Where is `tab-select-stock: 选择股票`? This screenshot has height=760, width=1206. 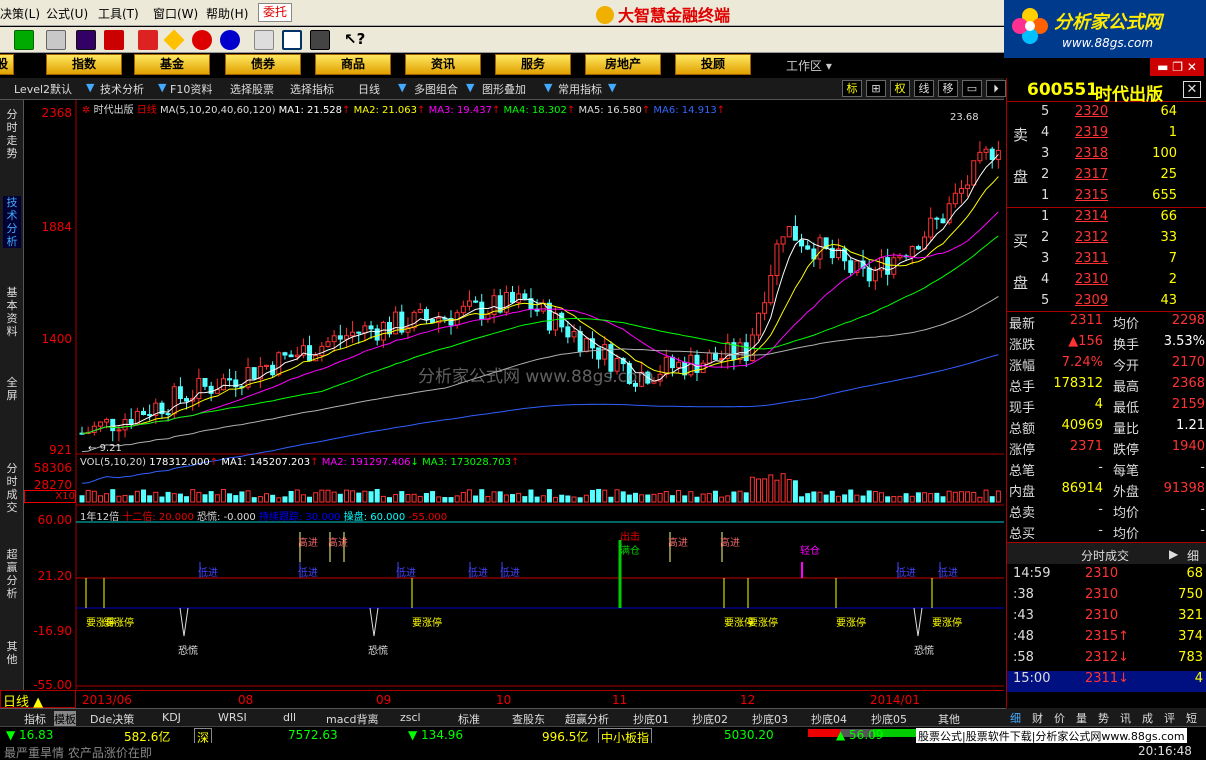
tab-select-stock: 选择股票 is located at coordinates (252, 89).